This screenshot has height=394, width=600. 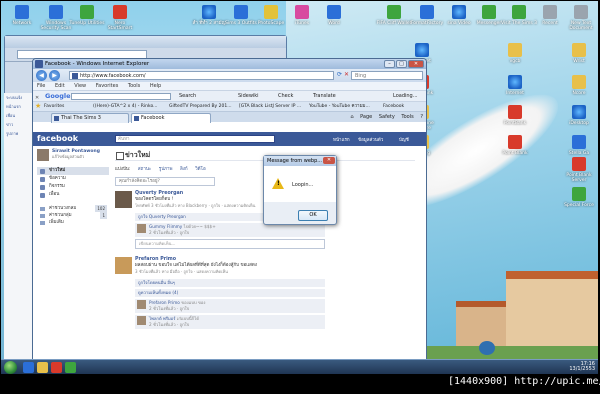 I want to click on system-tray: 17:16 13/1/2553, so click(x=582, y=367).